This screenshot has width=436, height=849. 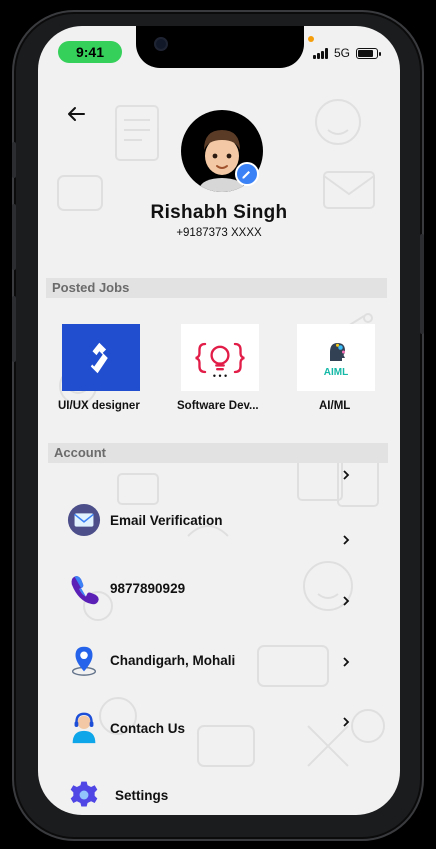 I want to click on account-item-phone: 9877890929, so click(x=125, y=588).